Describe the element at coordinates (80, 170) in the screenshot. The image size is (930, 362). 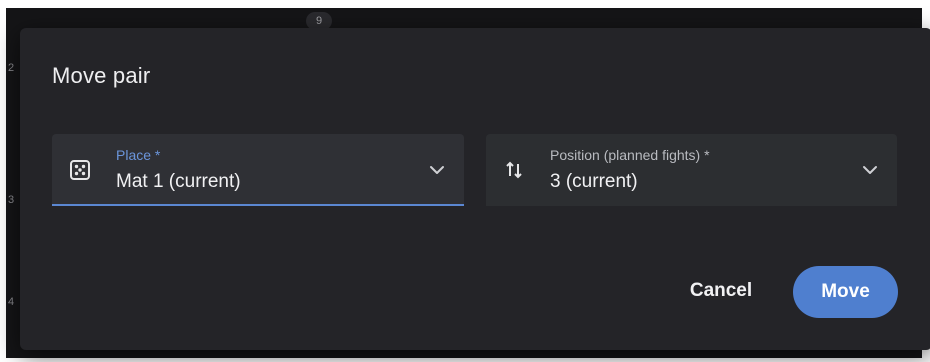
I see `dice-icon` at that location.